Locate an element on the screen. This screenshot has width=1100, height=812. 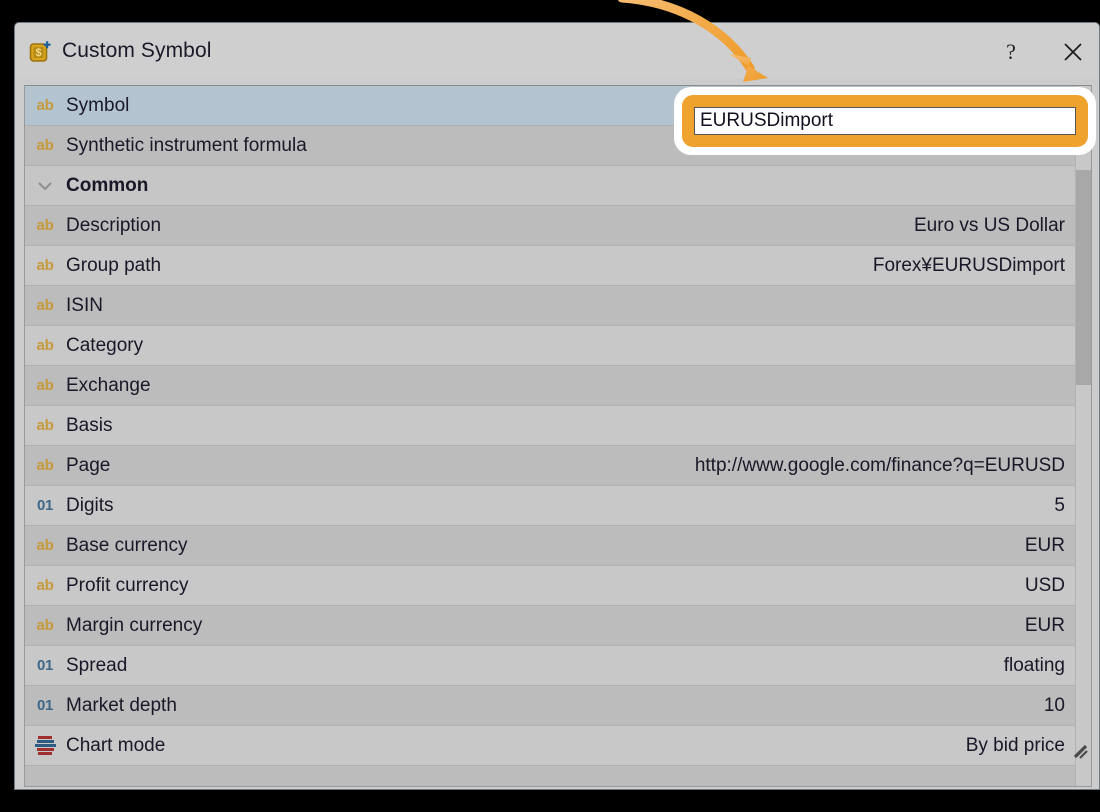
row-label: Description is located at coordinates (114, 225).